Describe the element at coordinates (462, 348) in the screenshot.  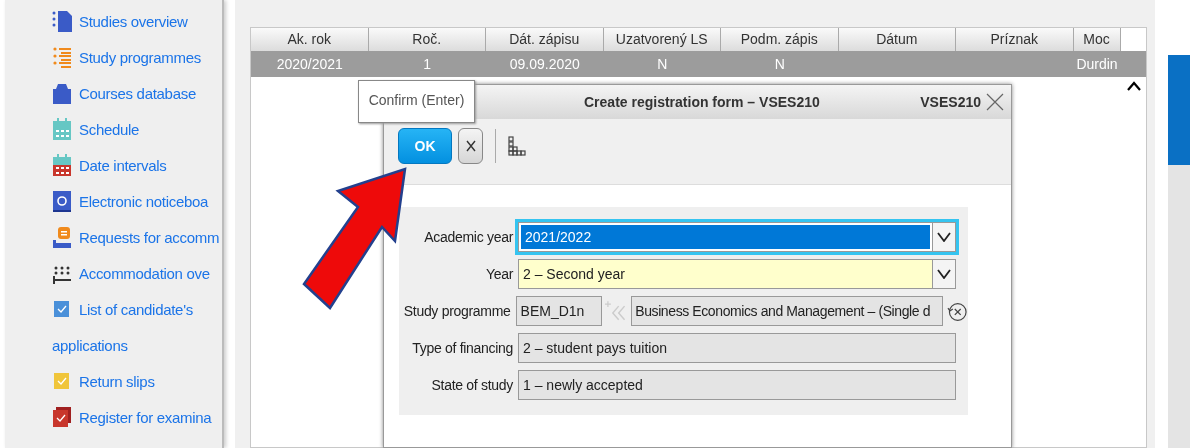
I see `field-label: Type of financing` at that location.